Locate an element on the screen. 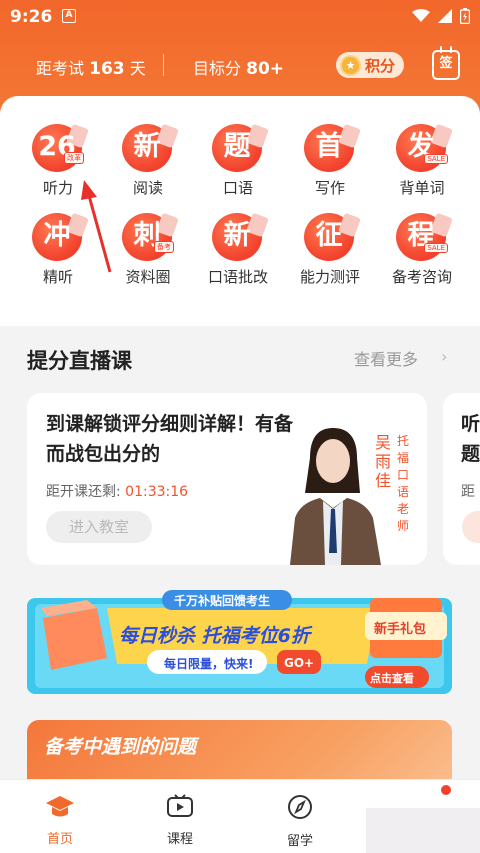 This screenshot has height=853, width=480. course2-title: 听题 is located at coordinates (470, 439).